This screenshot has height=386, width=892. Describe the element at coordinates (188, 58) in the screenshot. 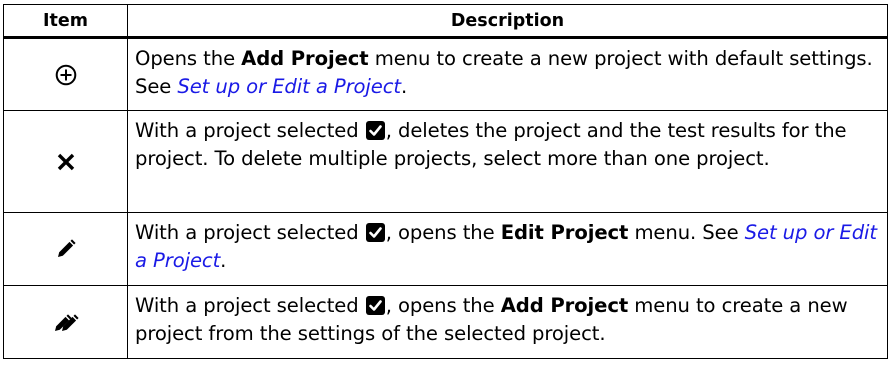

I see `description-text: Opens the` at that location.